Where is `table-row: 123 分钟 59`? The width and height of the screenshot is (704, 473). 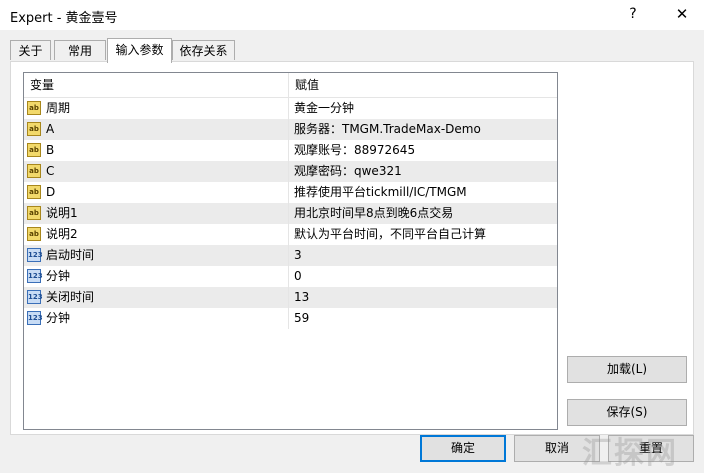 table-row: 123 分钟 59 is located at coordinates (290, 318).